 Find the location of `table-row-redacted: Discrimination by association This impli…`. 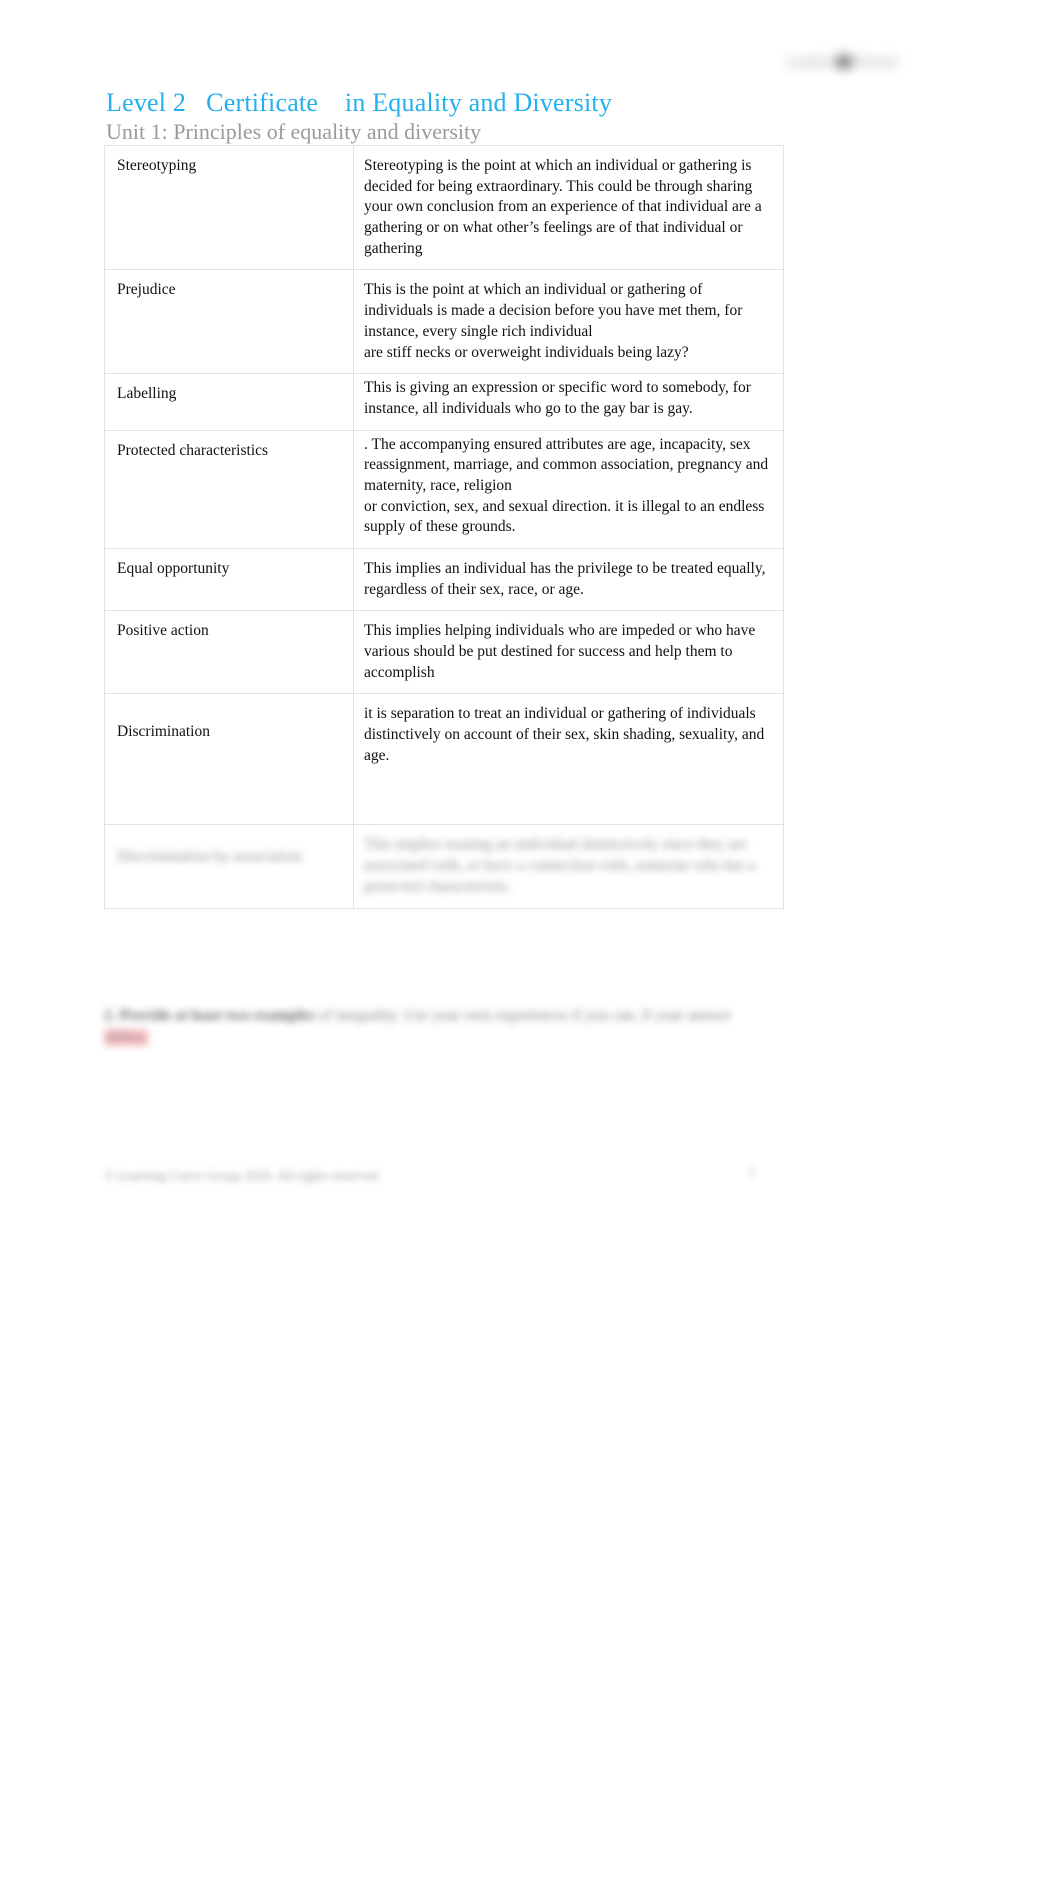

table-row-redacted: Discrimination by association This impli… is located at coordinates (444, 866).